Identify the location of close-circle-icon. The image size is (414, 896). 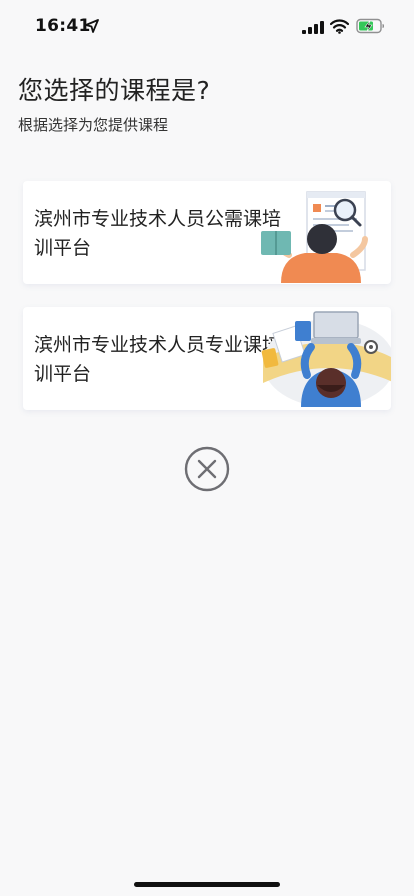
(207, 469).